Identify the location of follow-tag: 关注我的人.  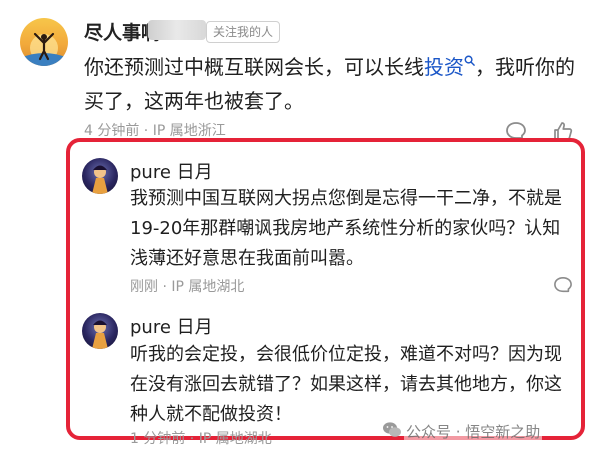
(243, 32).